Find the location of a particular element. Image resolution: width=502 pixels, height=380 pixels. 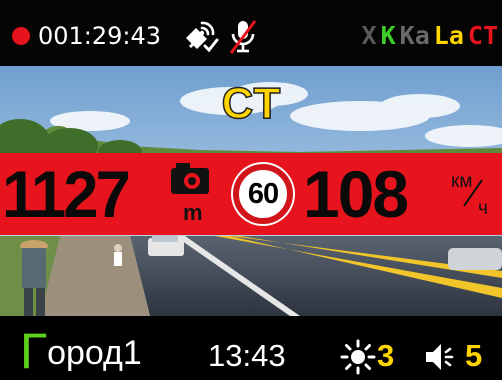

gps-satellite-icon is located at coordinates (202, 37).